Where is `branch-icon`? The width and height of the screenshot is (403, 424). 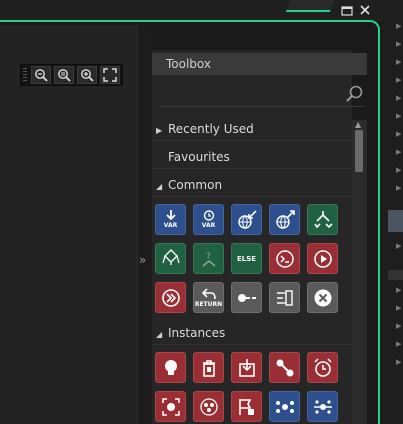 branch-icon is located at coordinates (323, 219).